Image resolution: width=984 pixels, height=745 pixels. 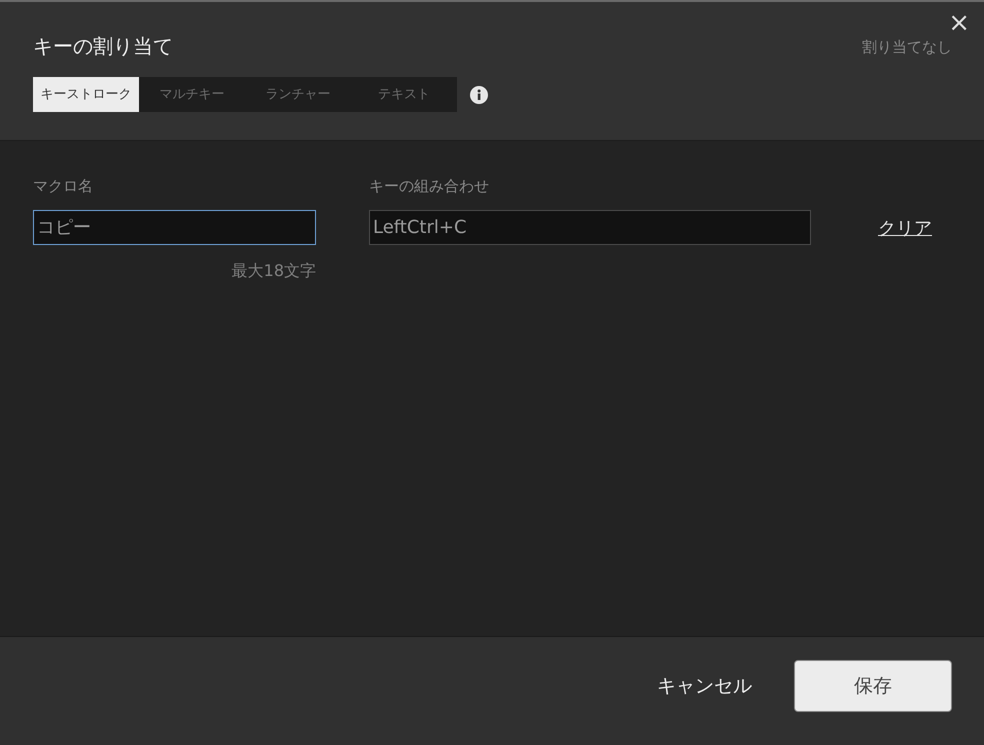 What do you see at coordinates (590, 227) in the screenshot?
I see `input-field: LeftCtrl+C` at bounding box center [590, 227].